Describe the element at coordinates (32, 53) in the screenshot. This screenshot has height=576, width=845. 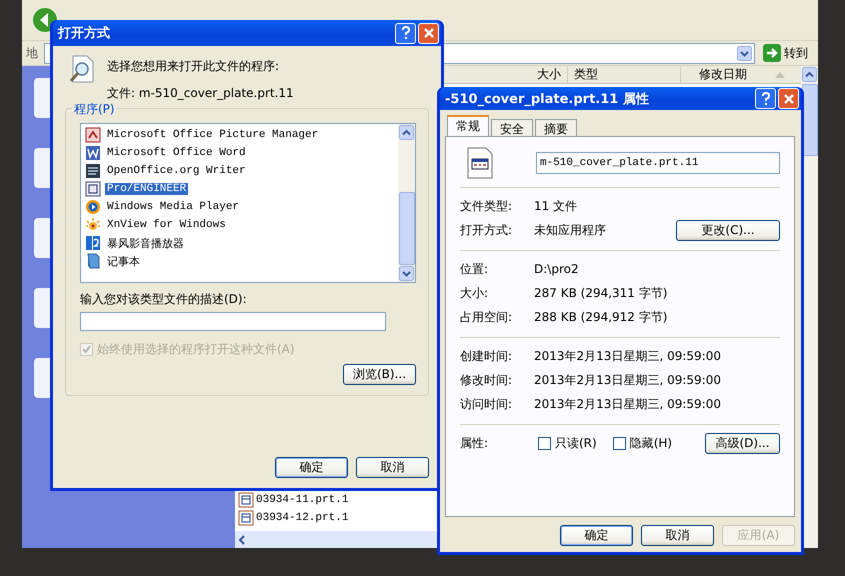
I see `address-label: 地` at that location.